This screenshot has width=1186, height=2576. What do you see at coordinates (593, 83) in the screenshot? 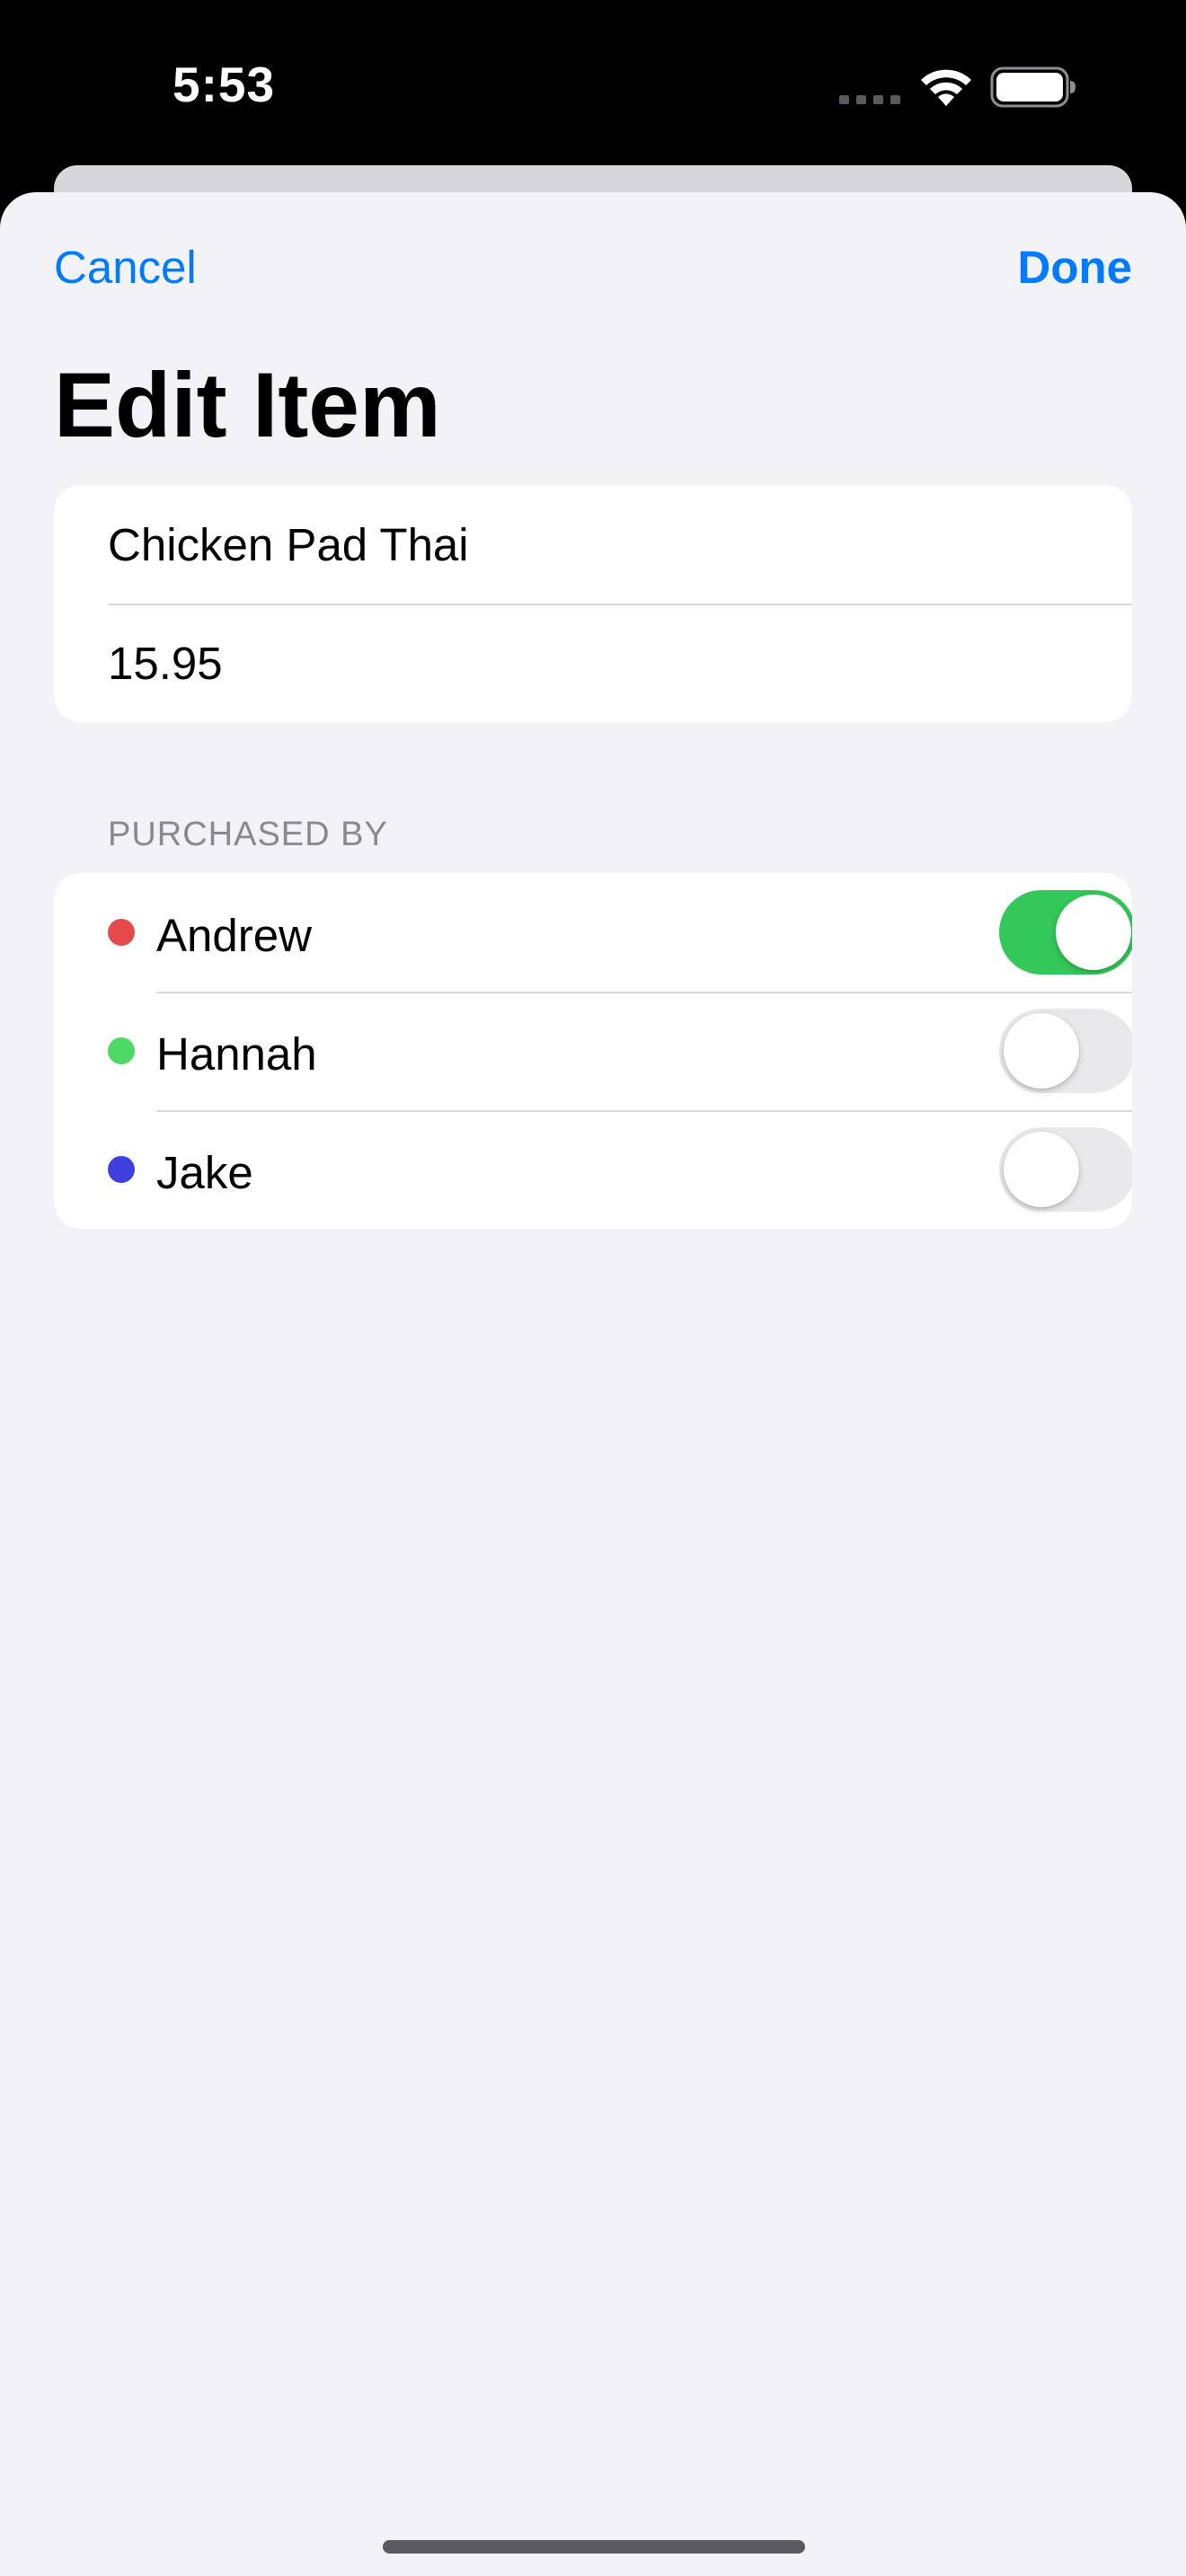
I see `status-bar: 5:53` at bounding box center [593, 83].